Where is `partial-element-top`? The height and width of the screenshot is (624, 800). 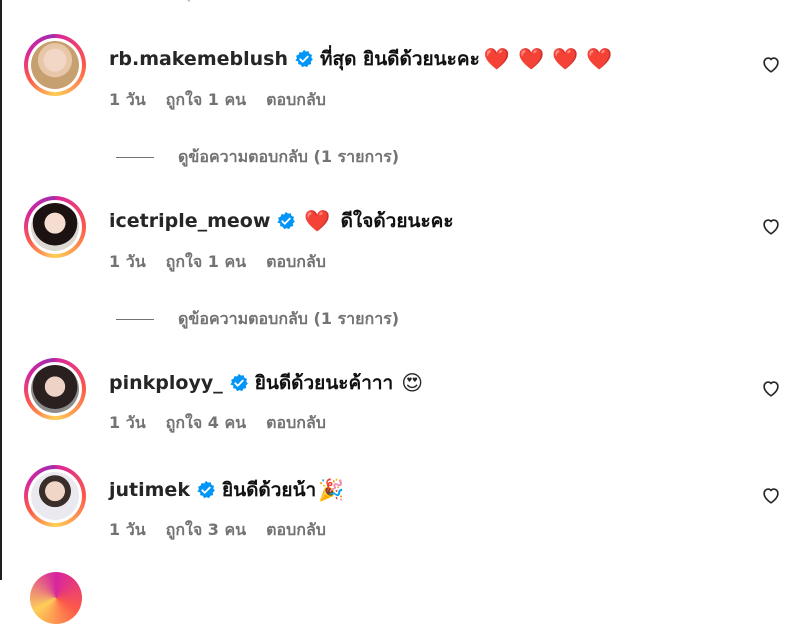 partial-element-top is located at coordinates (170, 2).